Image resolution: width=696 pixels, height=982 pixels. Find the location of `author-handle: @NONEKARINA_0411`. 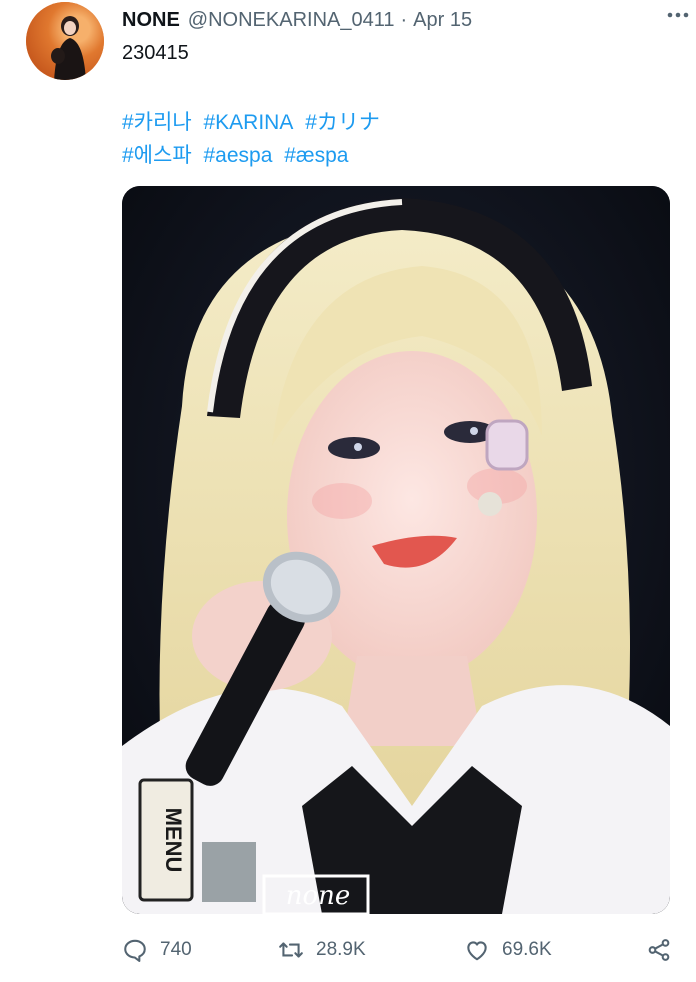

author-handle: @NONEKARINA_0411 is located at coordinates (291, 20).